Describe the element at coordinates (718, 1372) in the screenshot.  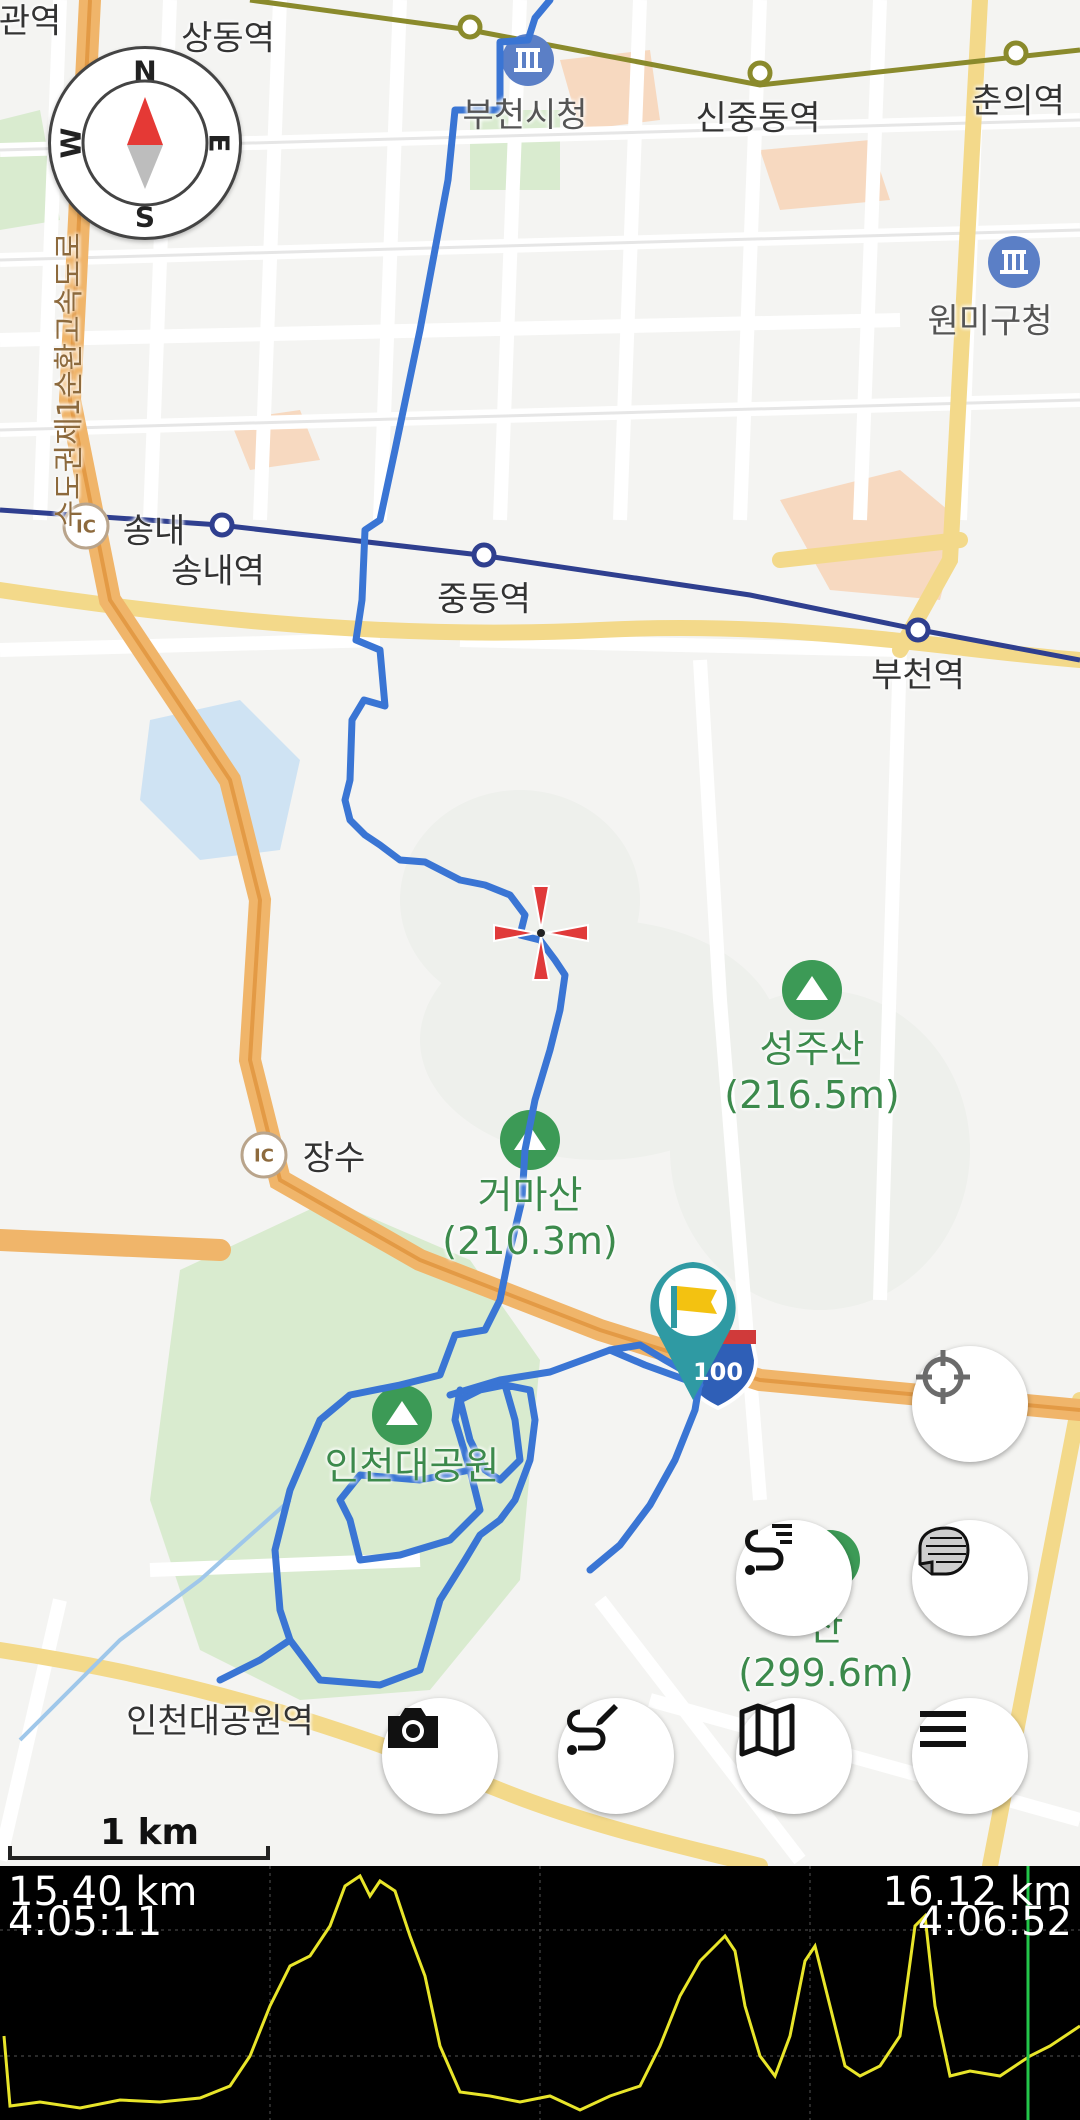
I see `highway-shield-number: 100` at that location.